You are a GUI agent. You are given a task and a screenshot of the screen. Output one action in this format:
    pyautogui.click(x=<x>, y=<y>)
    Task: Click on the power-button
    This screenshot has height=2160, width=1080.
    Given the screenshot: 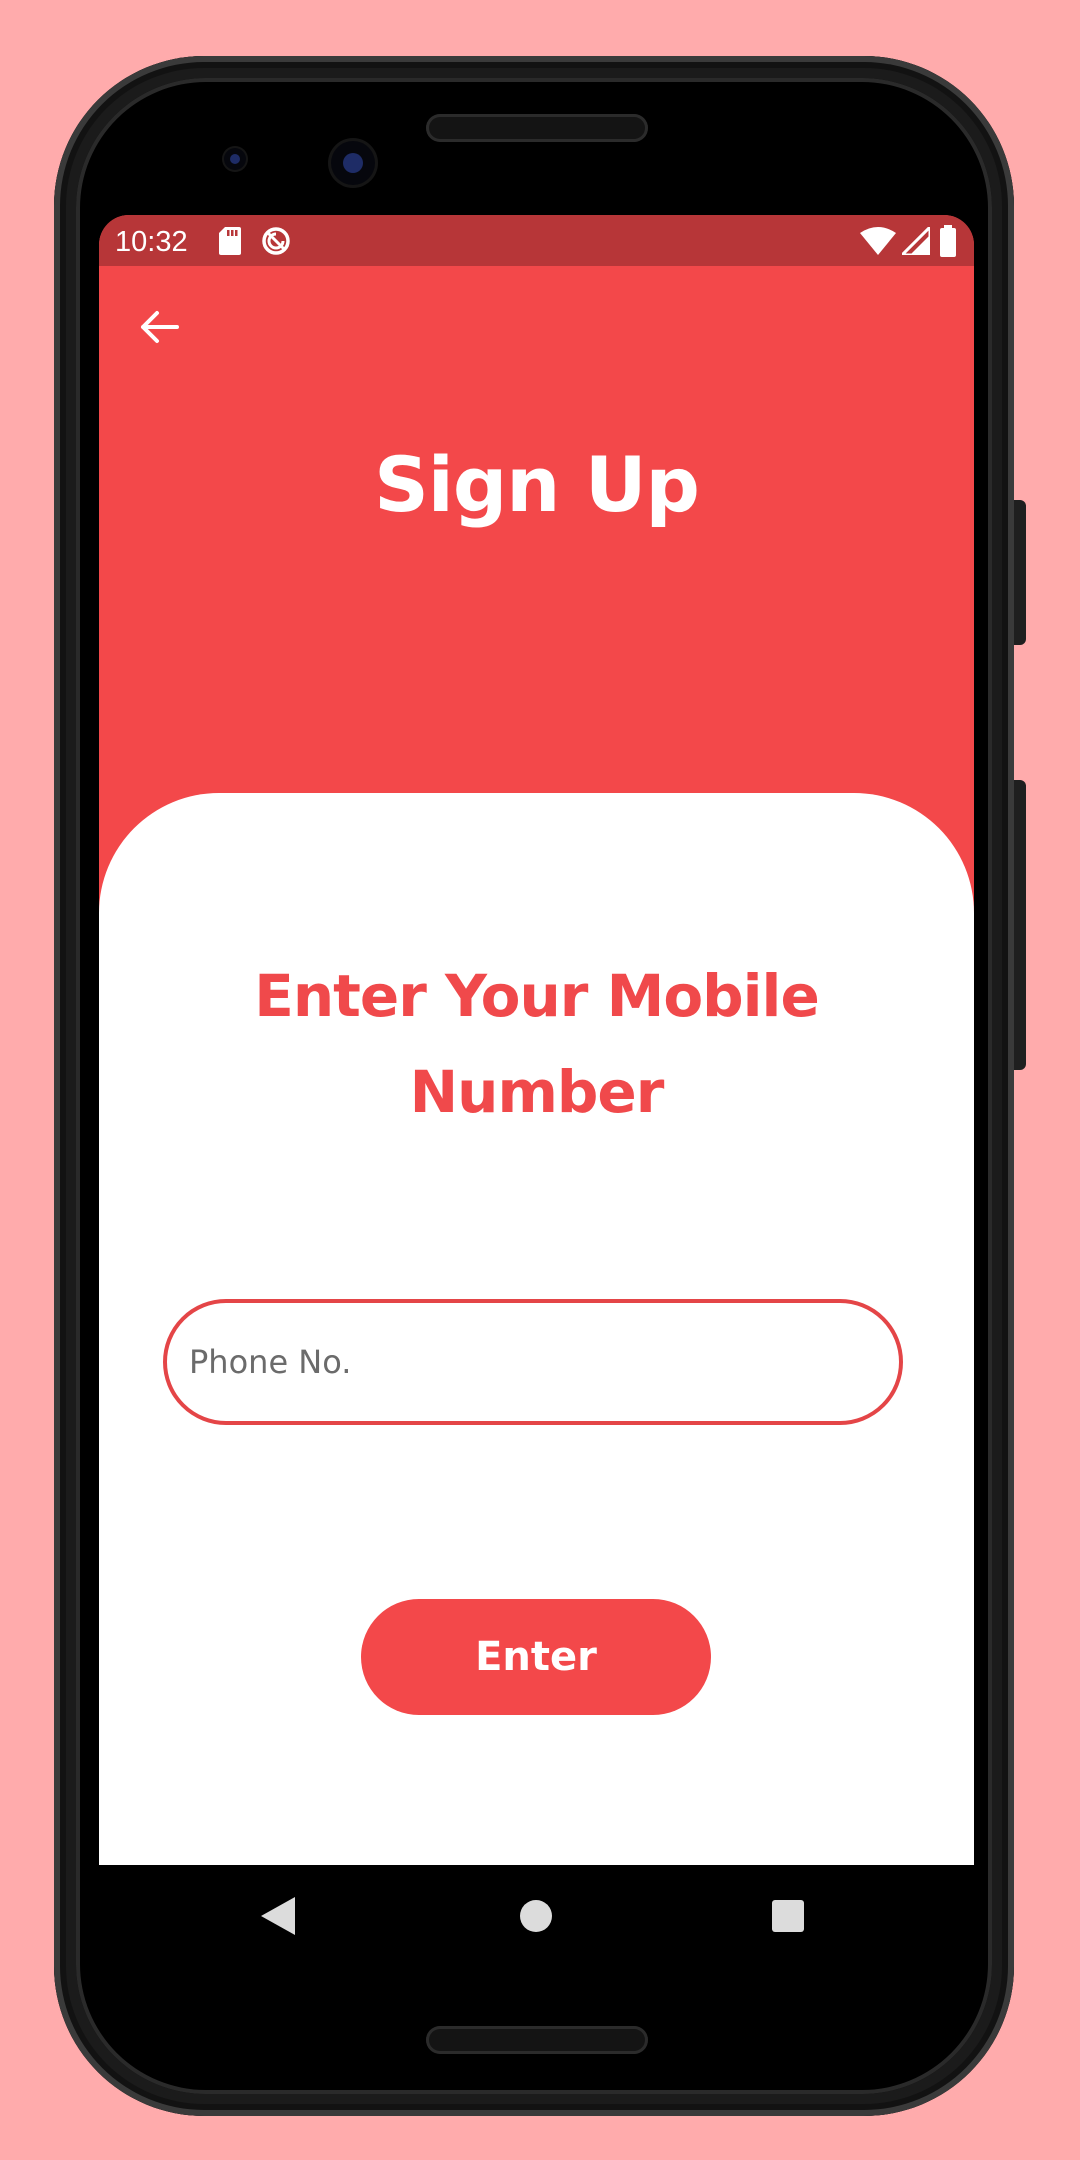 What is the action you would take?
    pyautogui.click(x=1020, y=572)
    